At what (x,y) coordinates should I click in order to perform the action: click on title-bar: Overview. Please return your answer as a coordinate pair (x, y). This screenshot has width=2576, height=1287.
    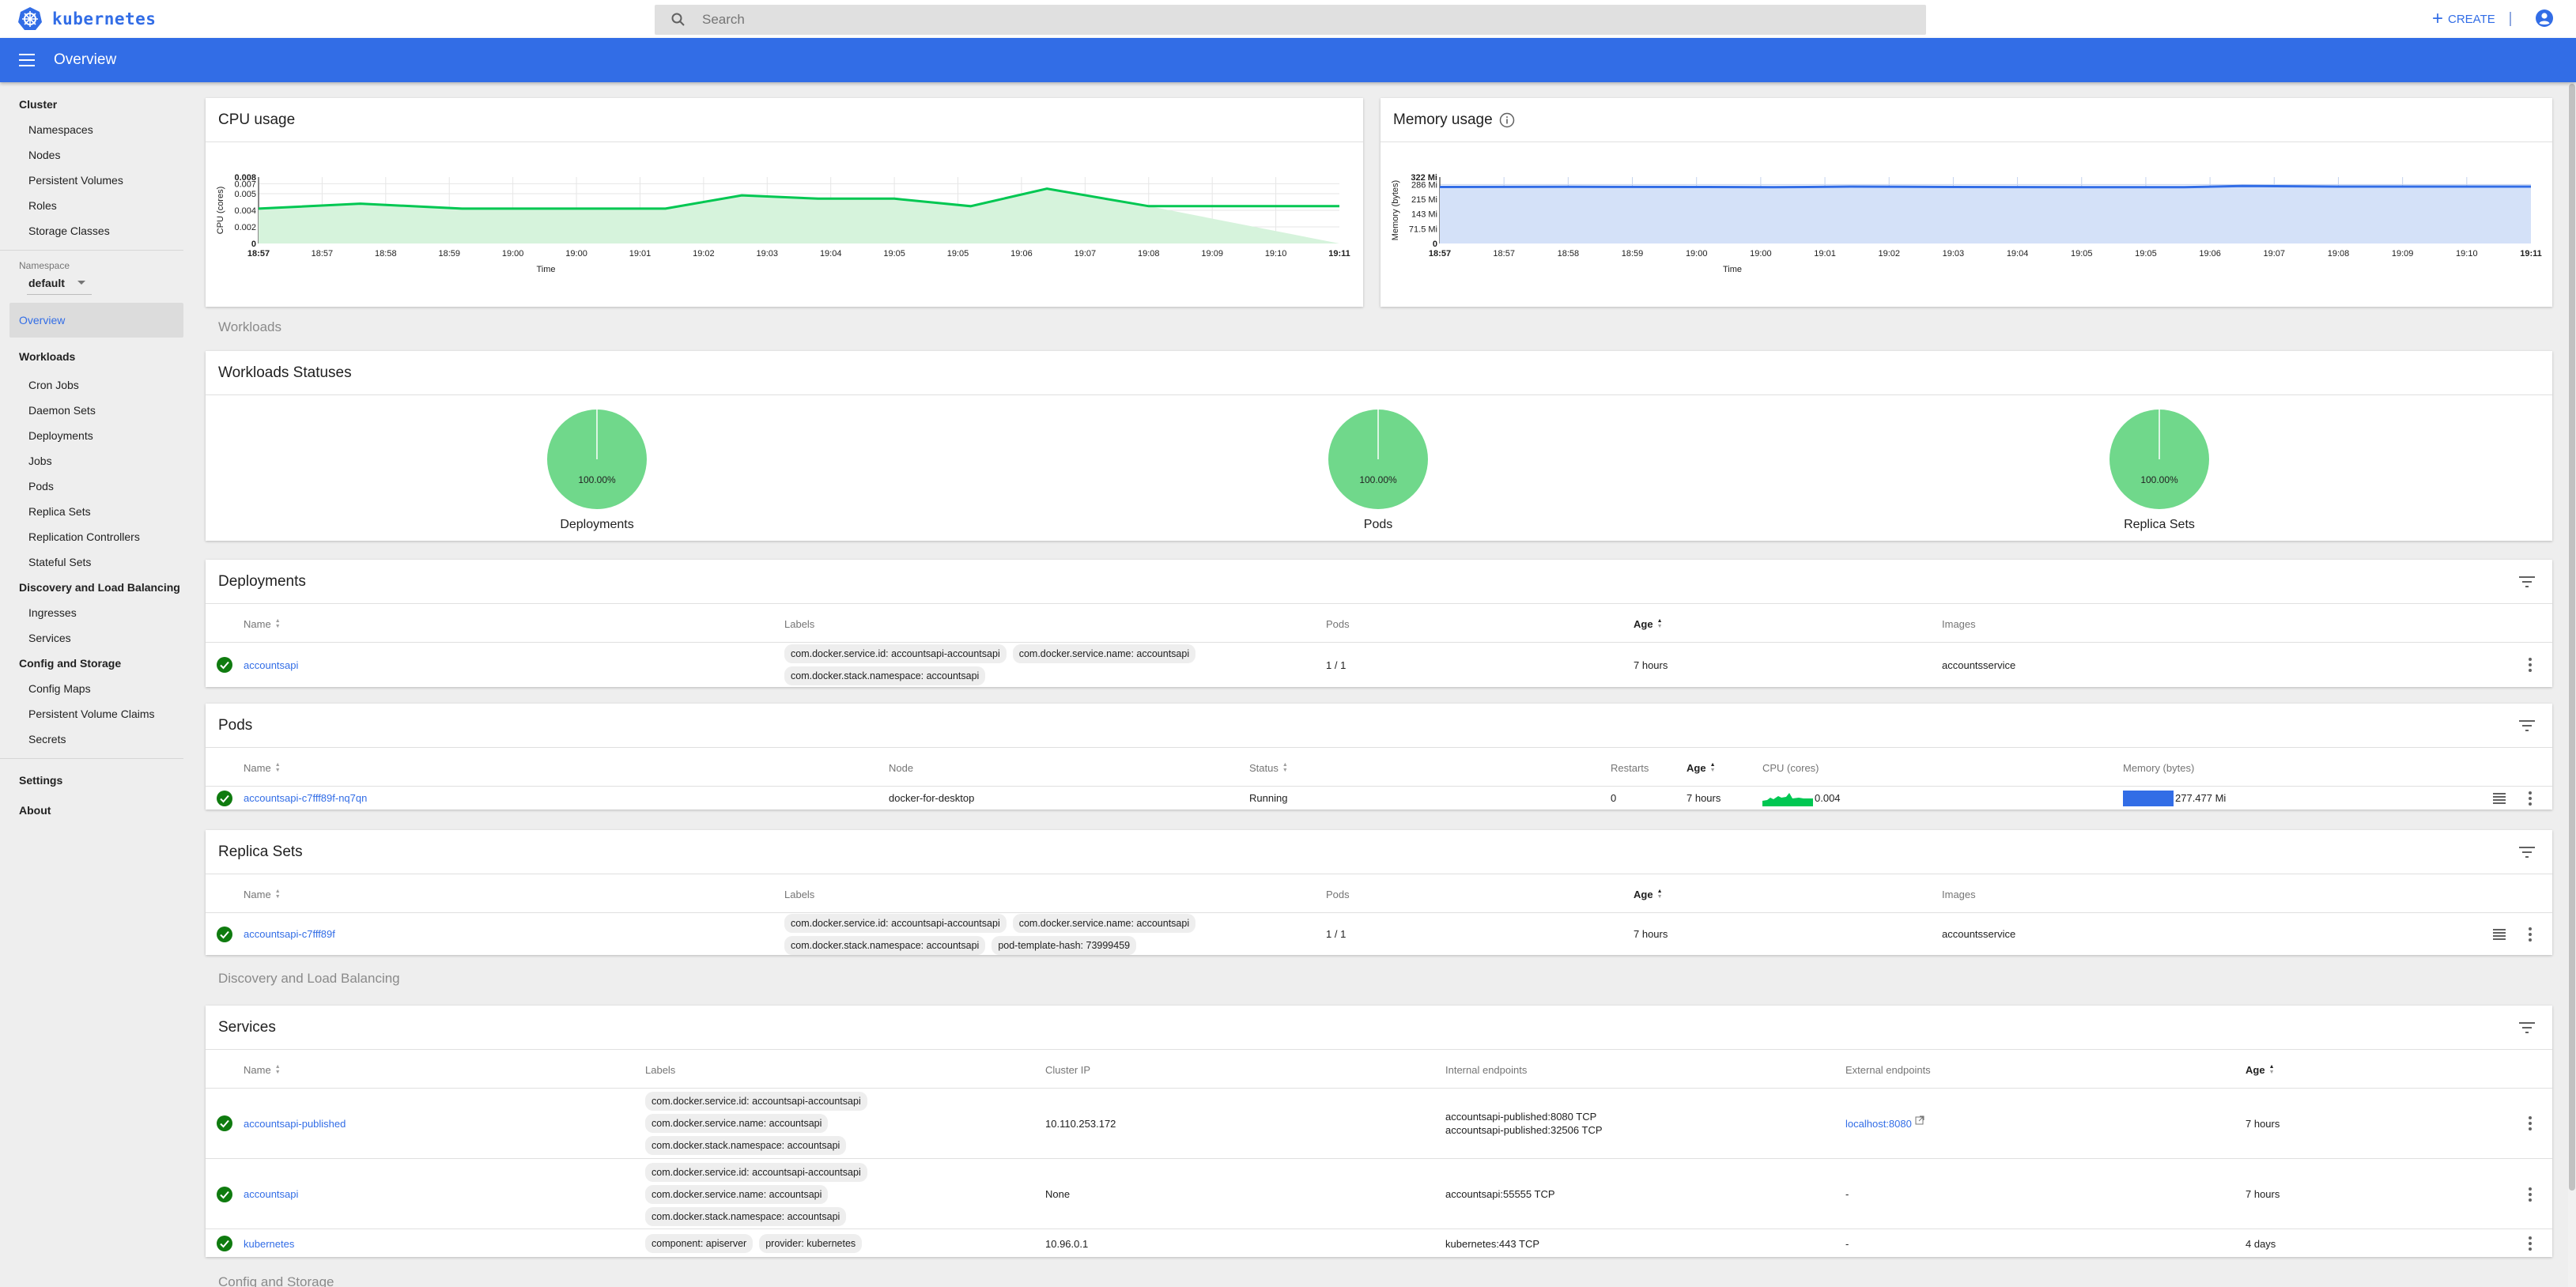
    Looking at the image, I should click on (1288, 60).